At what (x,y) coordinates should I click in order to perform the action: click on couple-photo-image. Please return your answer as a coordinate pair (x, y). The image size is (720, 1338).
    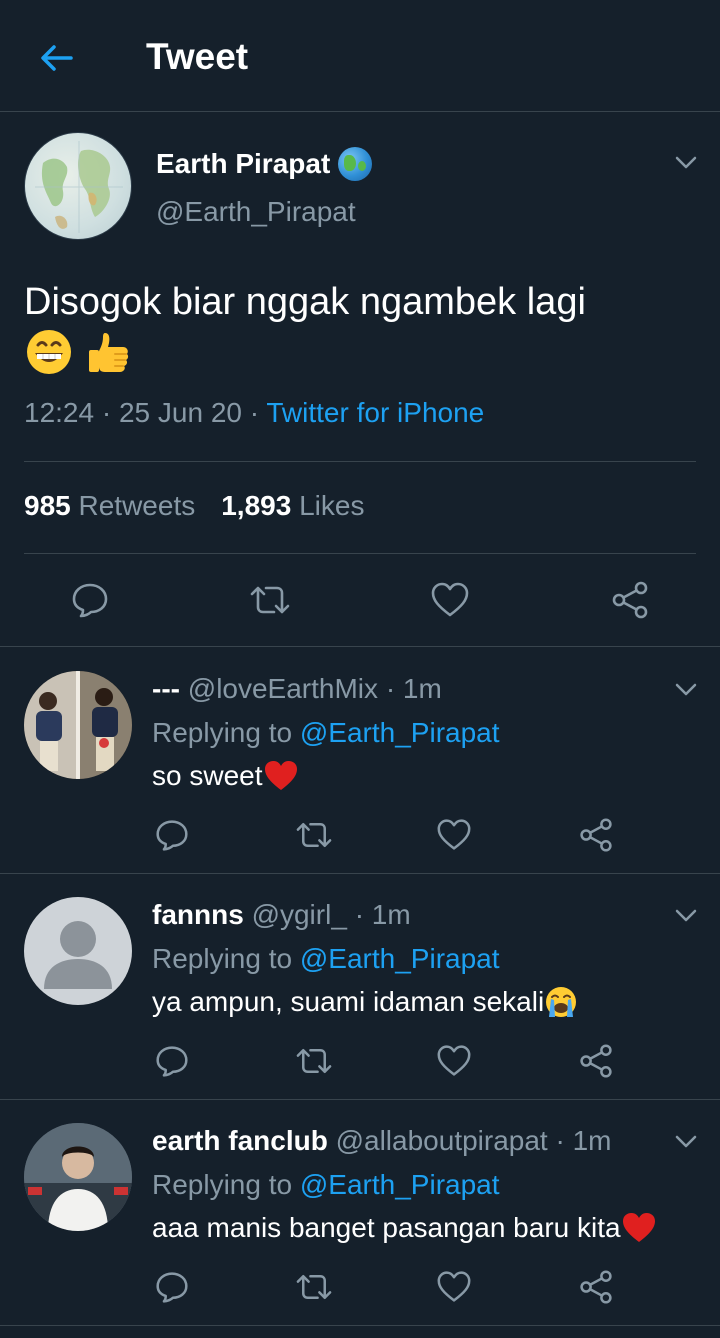
    Looking at the image, I should click on (78, 725).